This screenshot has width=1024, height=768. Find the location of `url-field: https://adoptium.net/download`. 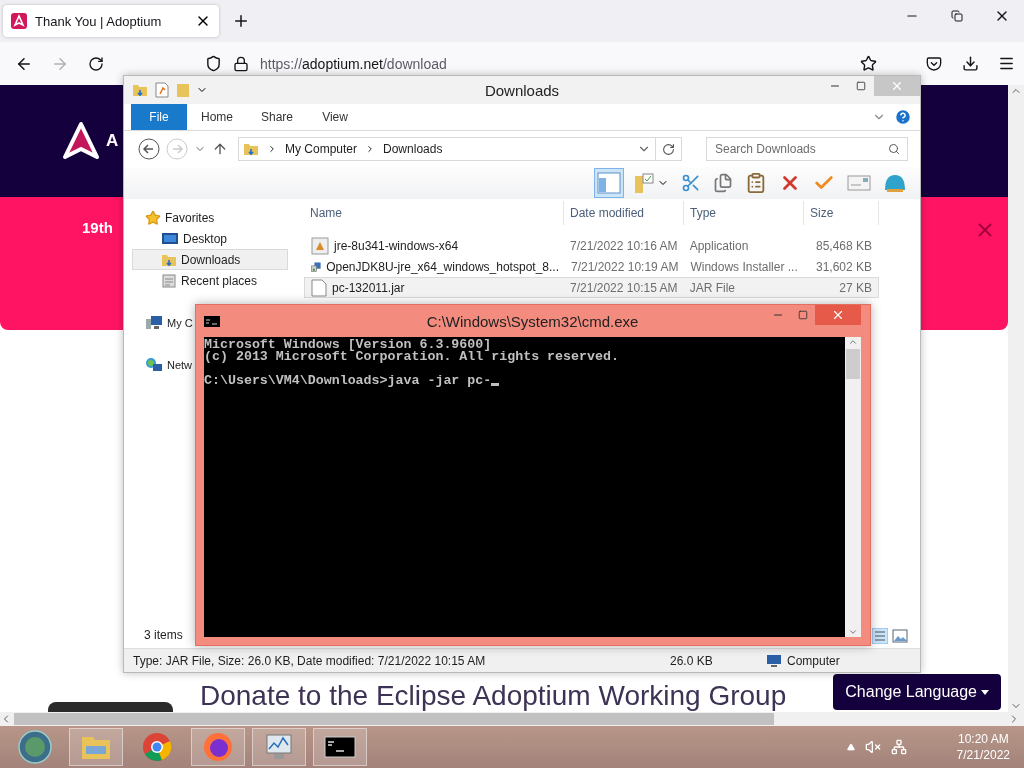

url-field: https://adoptium.net/download is located at coordinates (353, 63).